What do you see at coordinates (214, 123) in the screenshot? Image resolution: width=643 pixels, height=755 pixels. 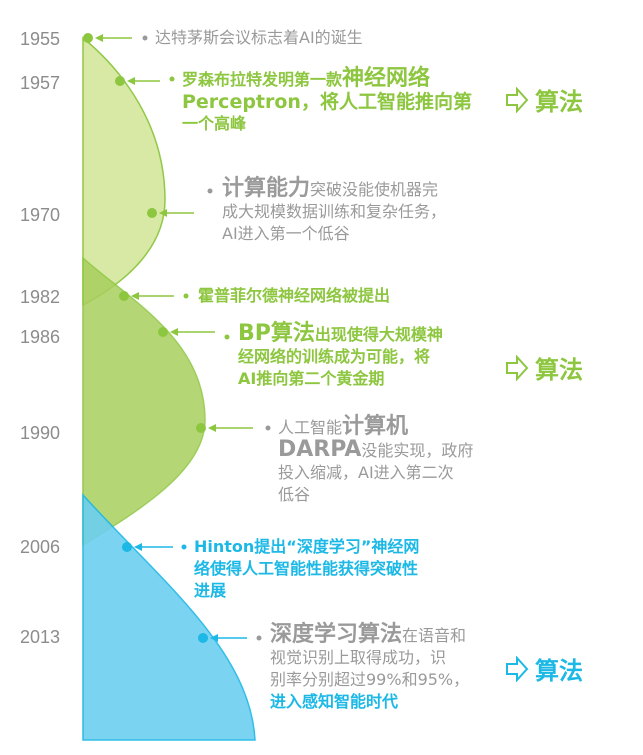 I see `event-1957-line3: 一个高峰` at bounding box center [214, 123].